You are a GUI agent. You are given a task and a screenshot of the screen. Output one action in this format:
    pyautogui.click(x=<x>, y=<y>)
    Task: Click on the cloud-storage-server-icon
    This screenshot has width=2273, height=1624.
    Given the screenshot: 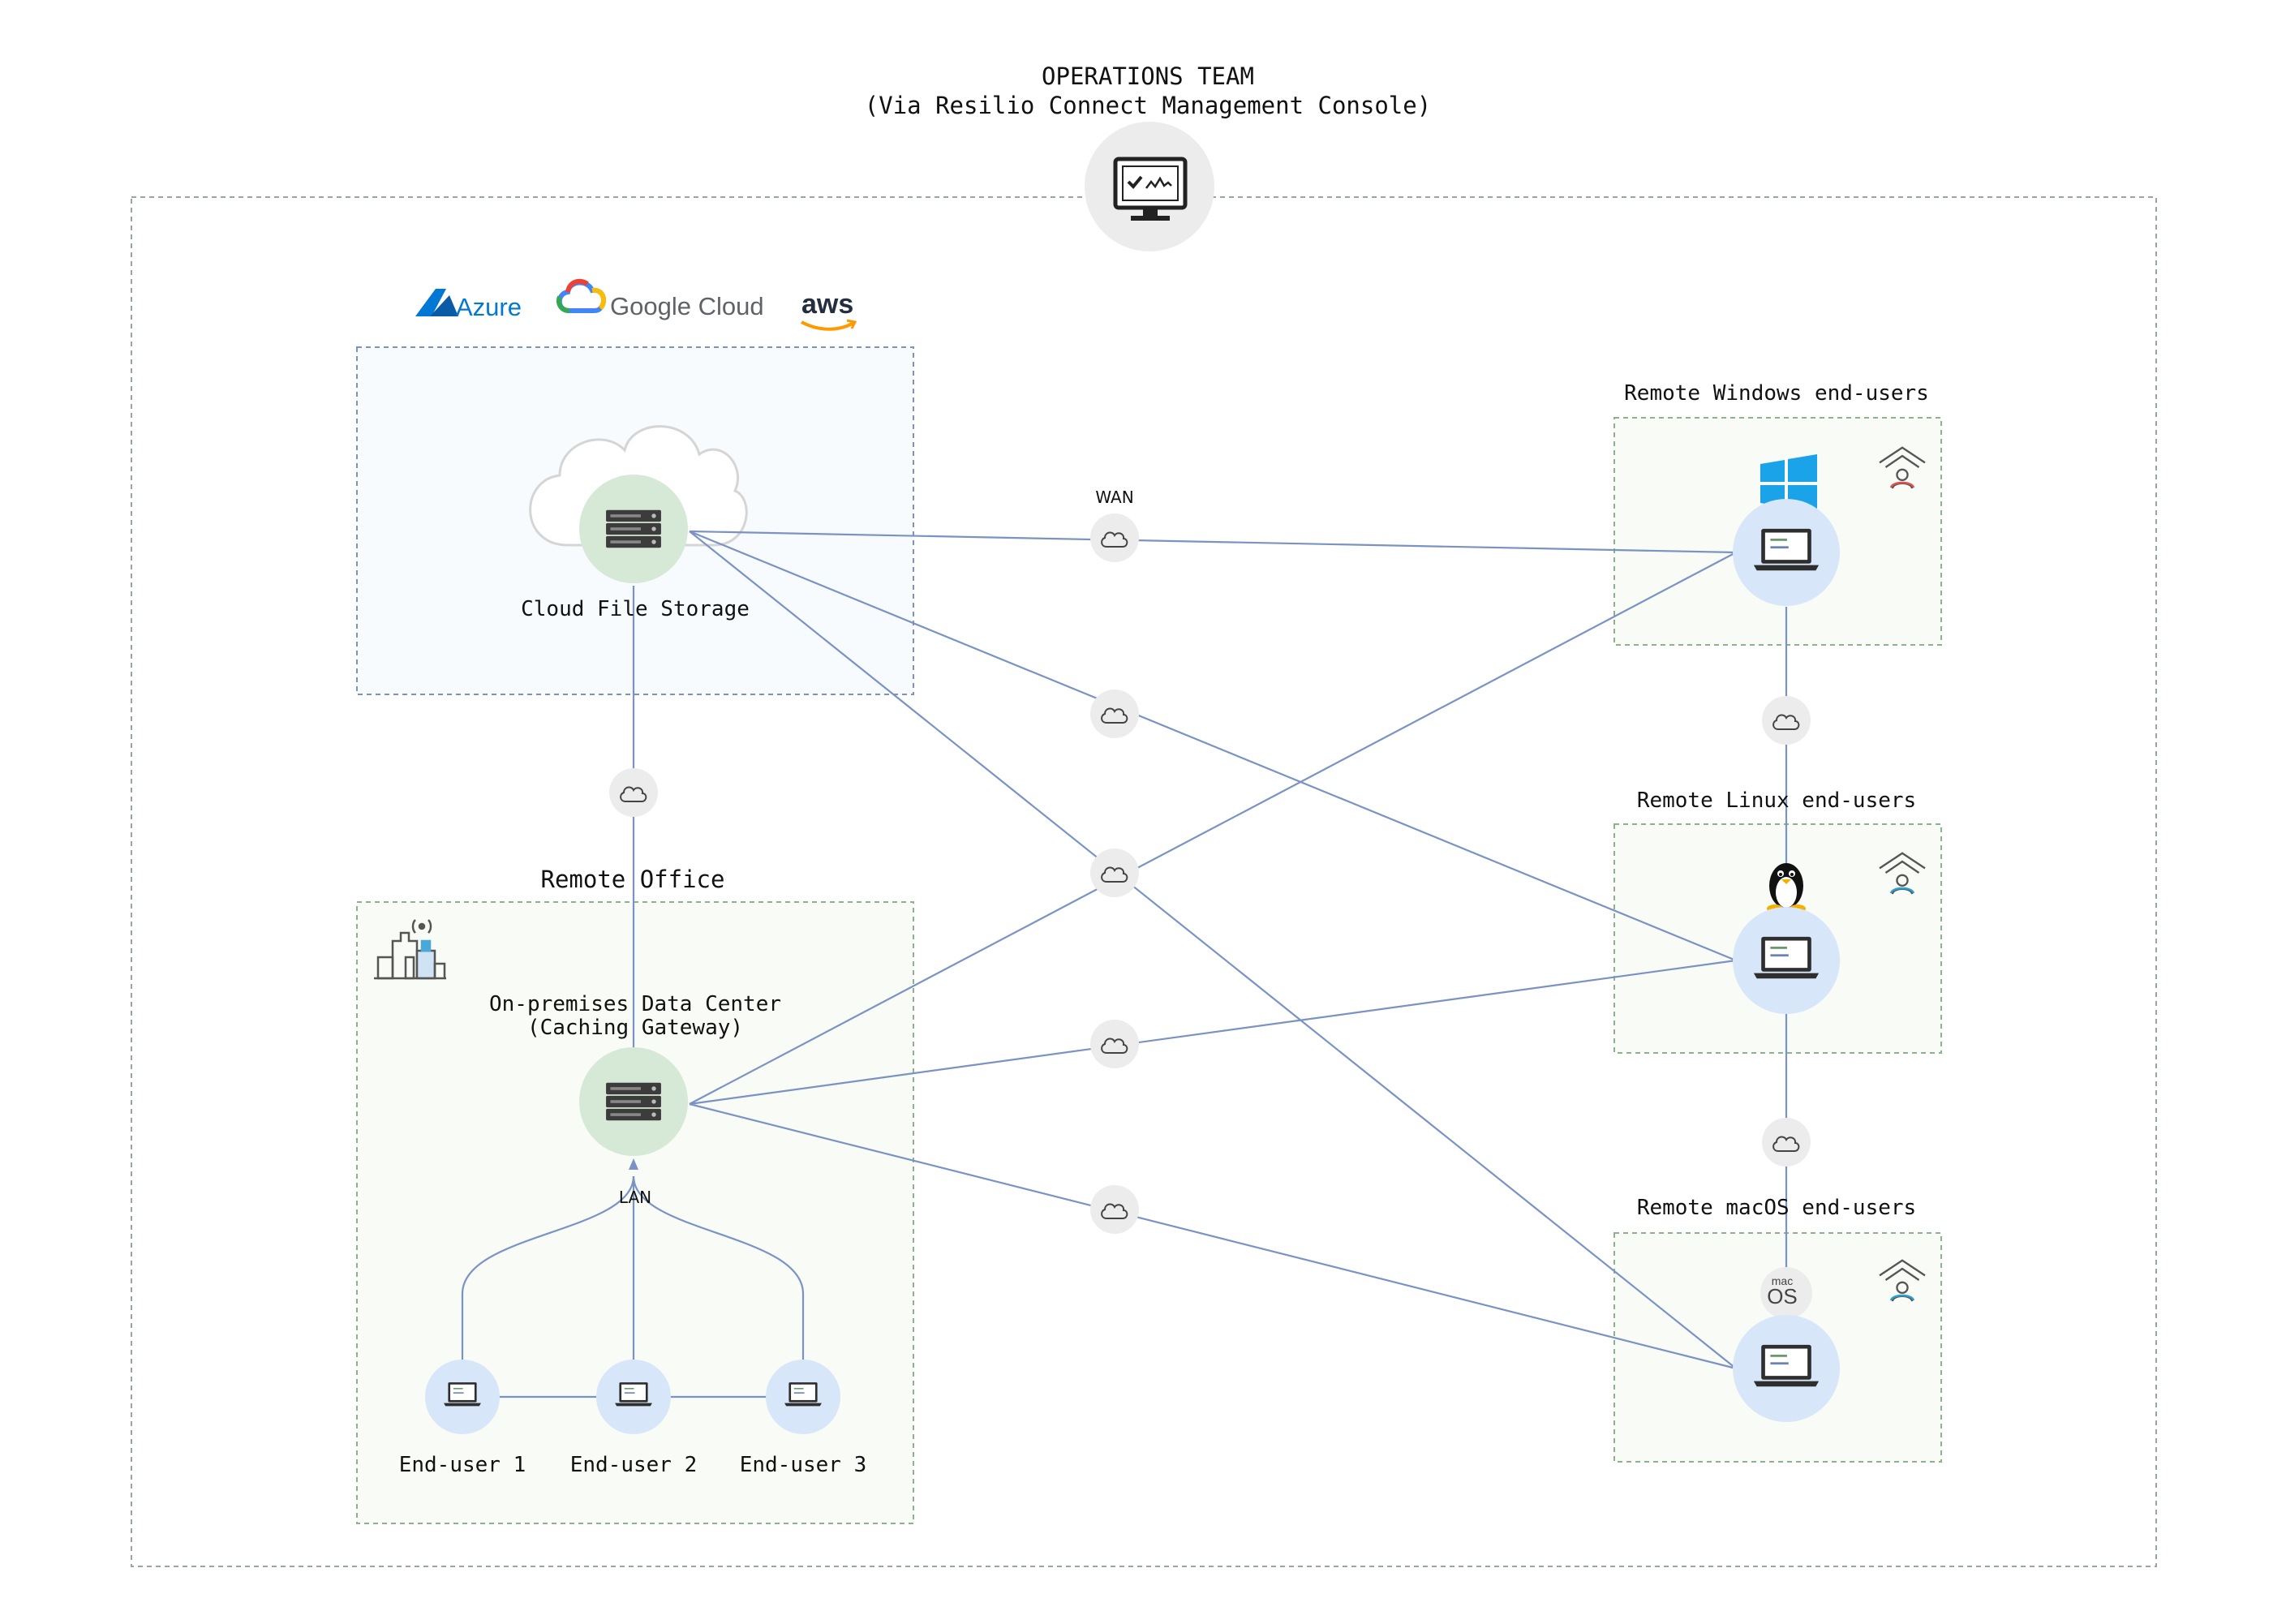 What is the action you would take?
    pyautogui.click(x=633, y=529)
    